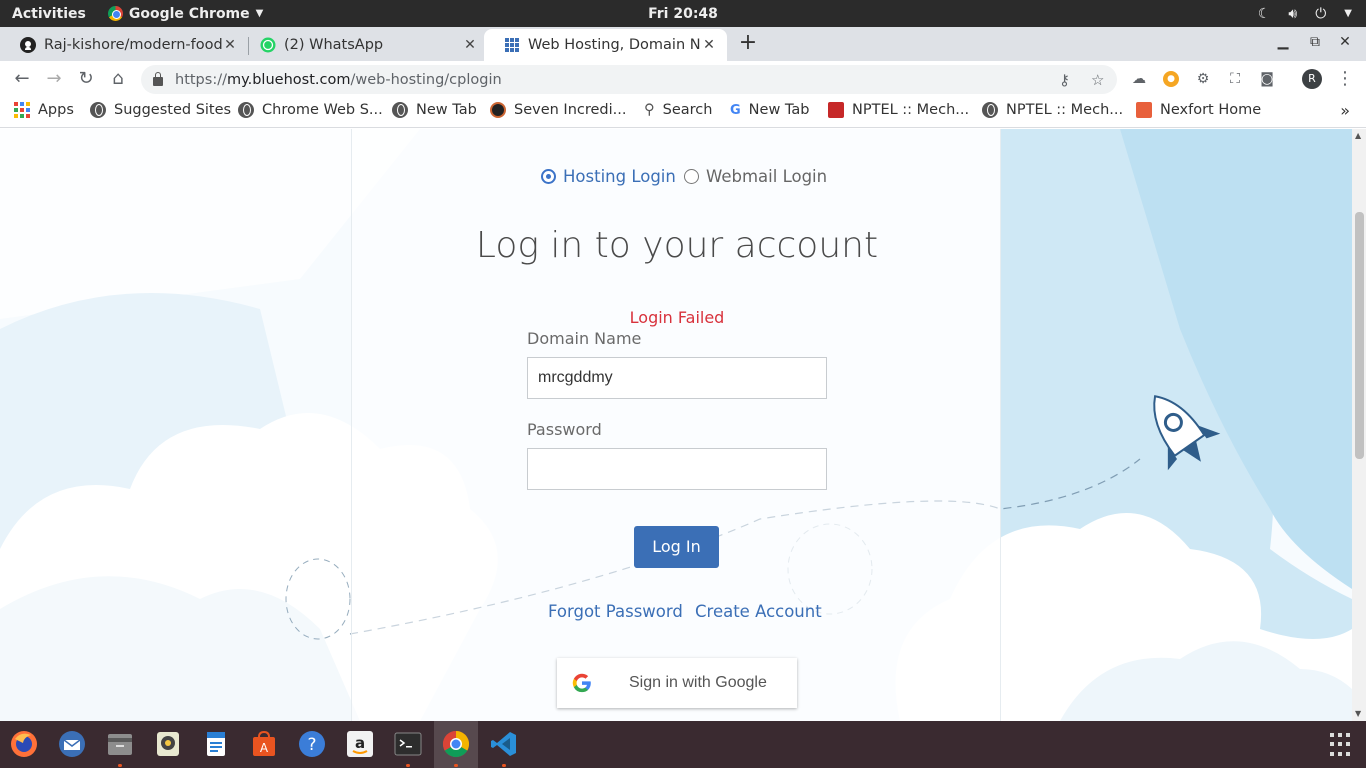 Image resolution: width=1366 pixels, height=768 pixels. I want to click on amazon-icon: a, so click(360, 744).